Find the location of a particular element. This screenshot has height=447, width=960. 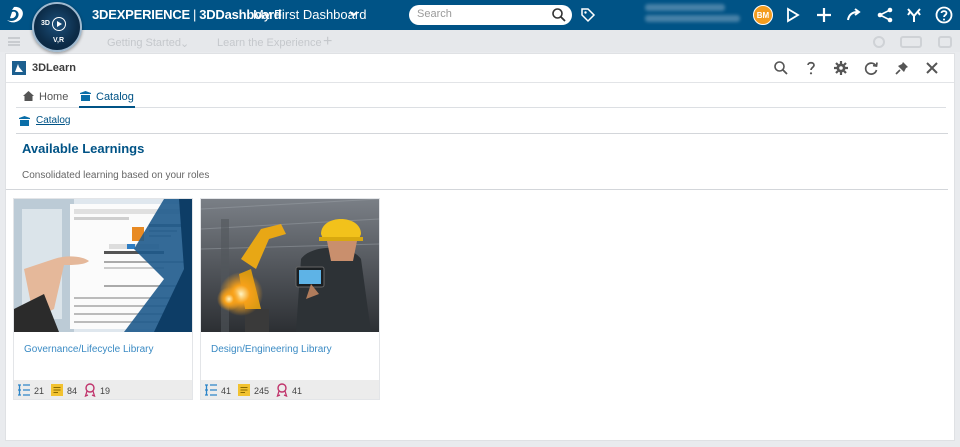

docs-value: 84 is located at coordinates (72, 391).